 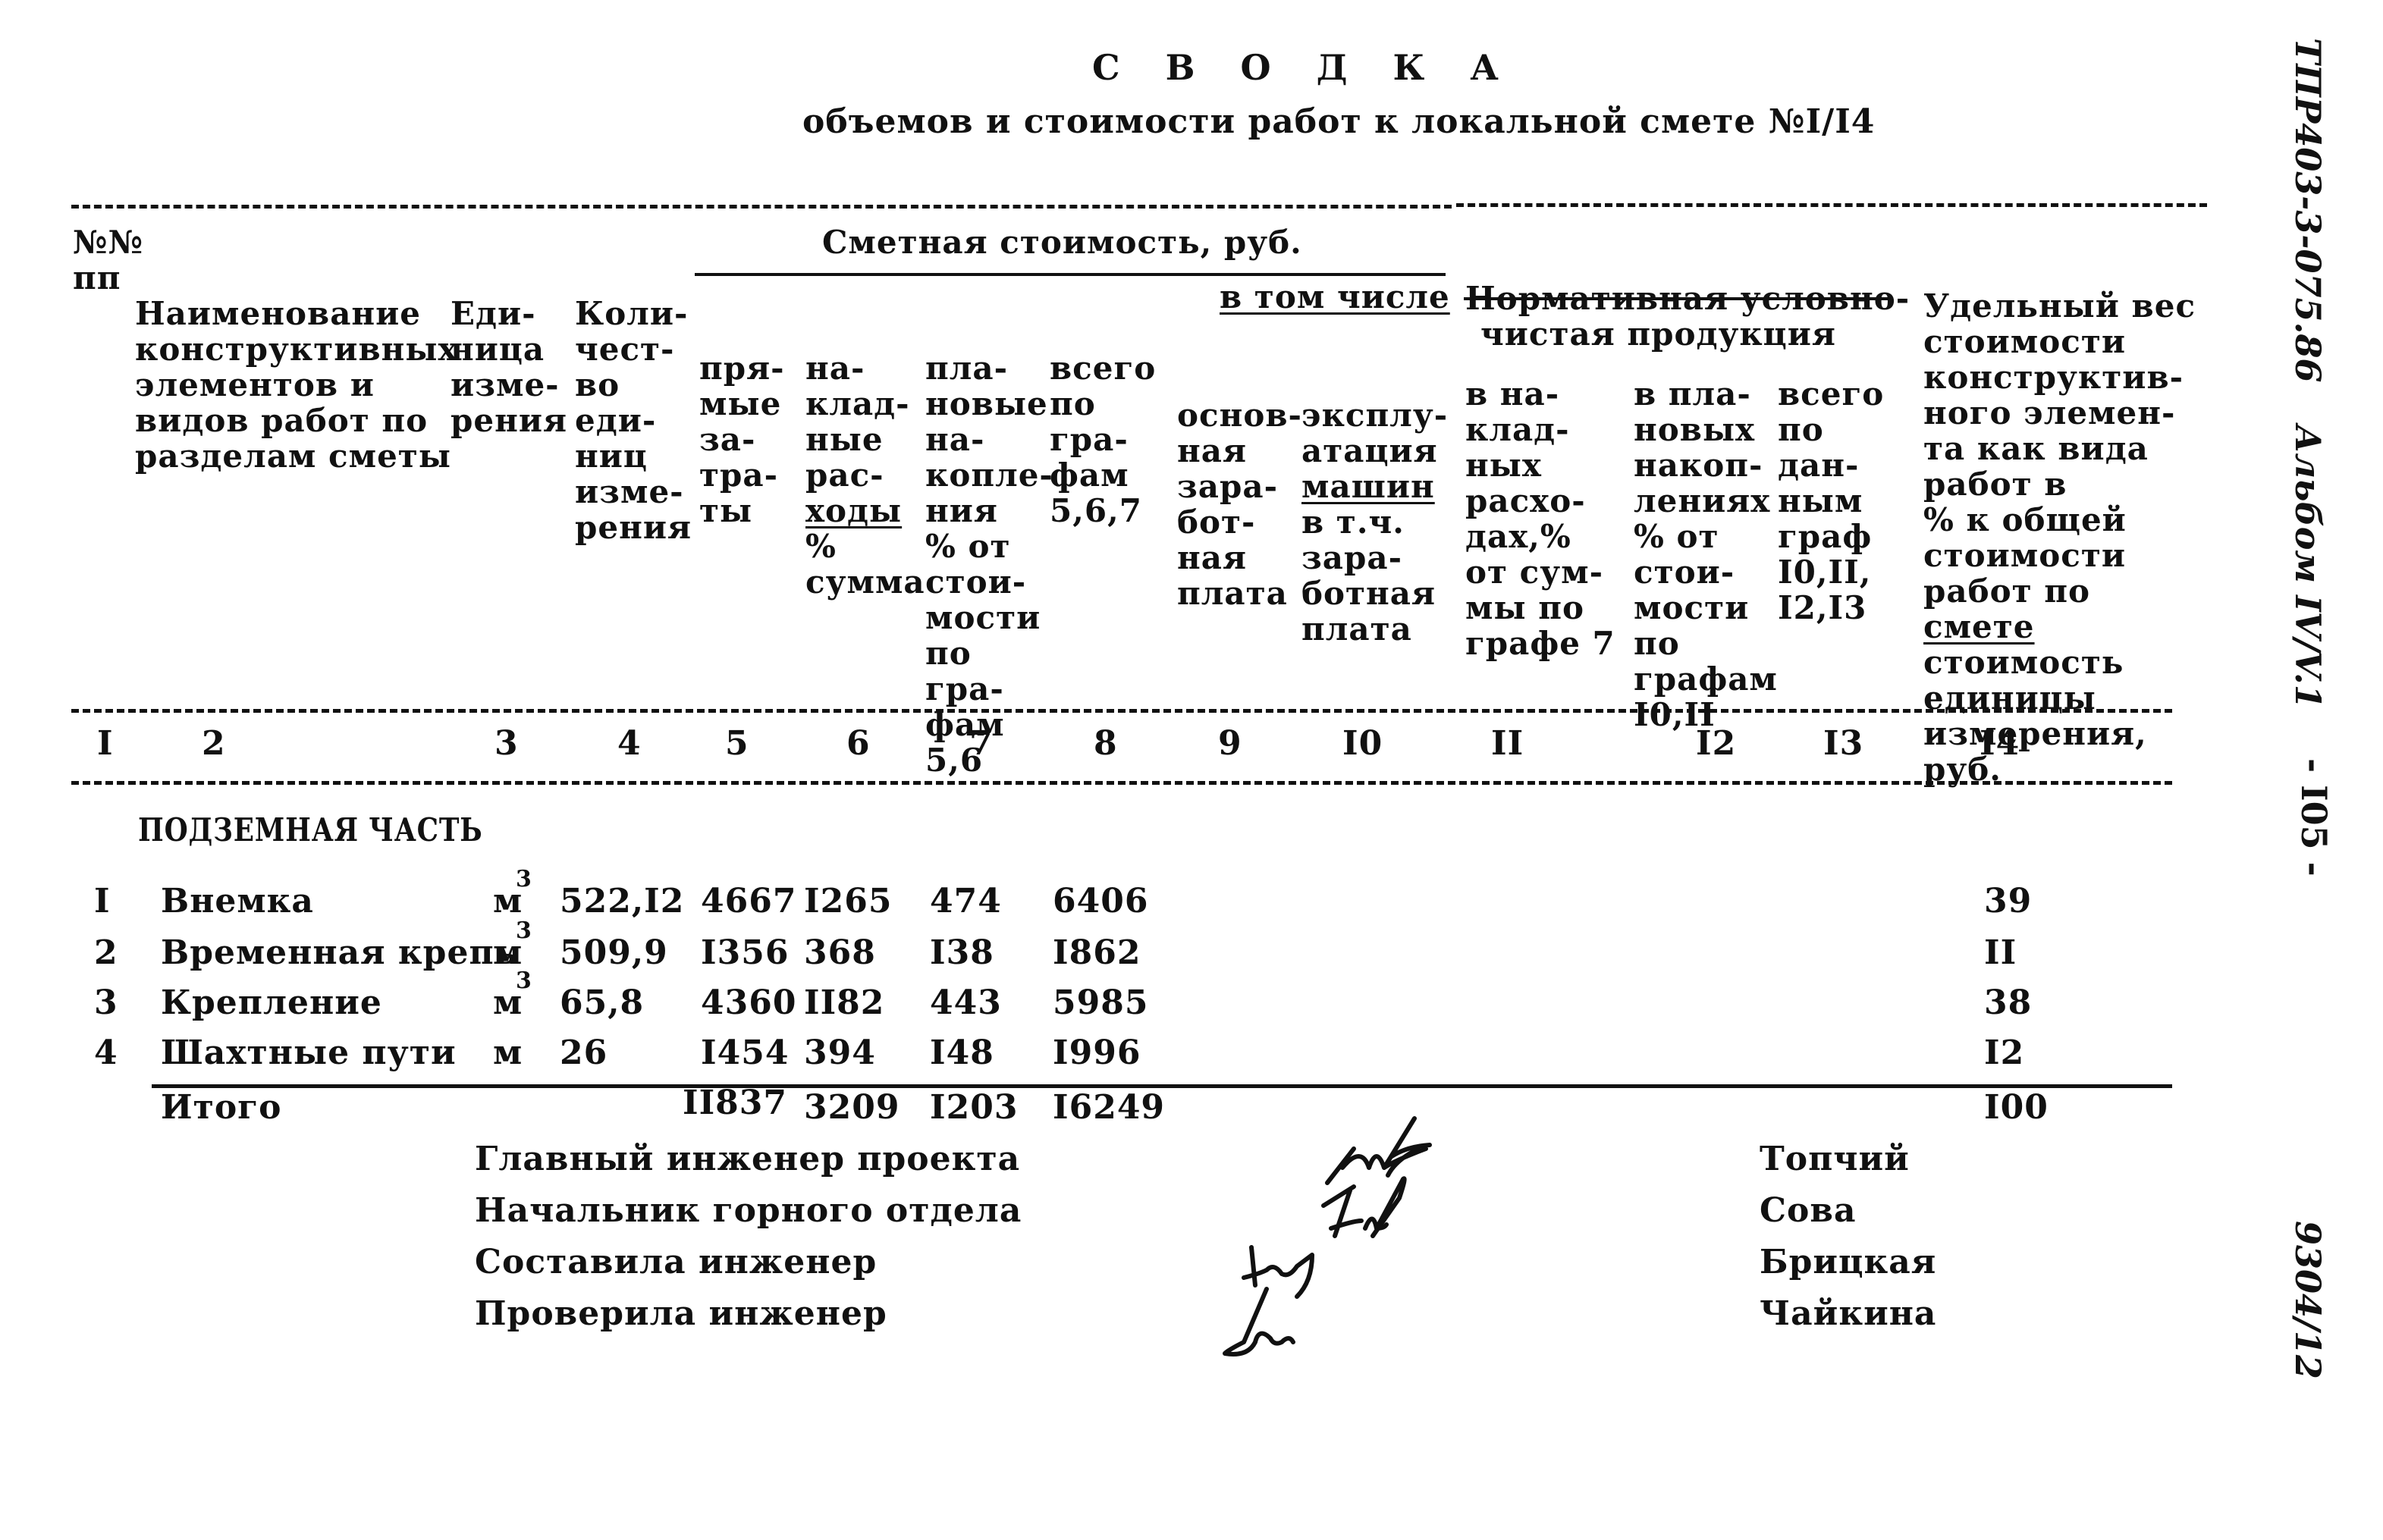 What do you see at coordinates (981, 743) in the screenshot?
I see `column-number: 7` at bounding box center [981, 743].